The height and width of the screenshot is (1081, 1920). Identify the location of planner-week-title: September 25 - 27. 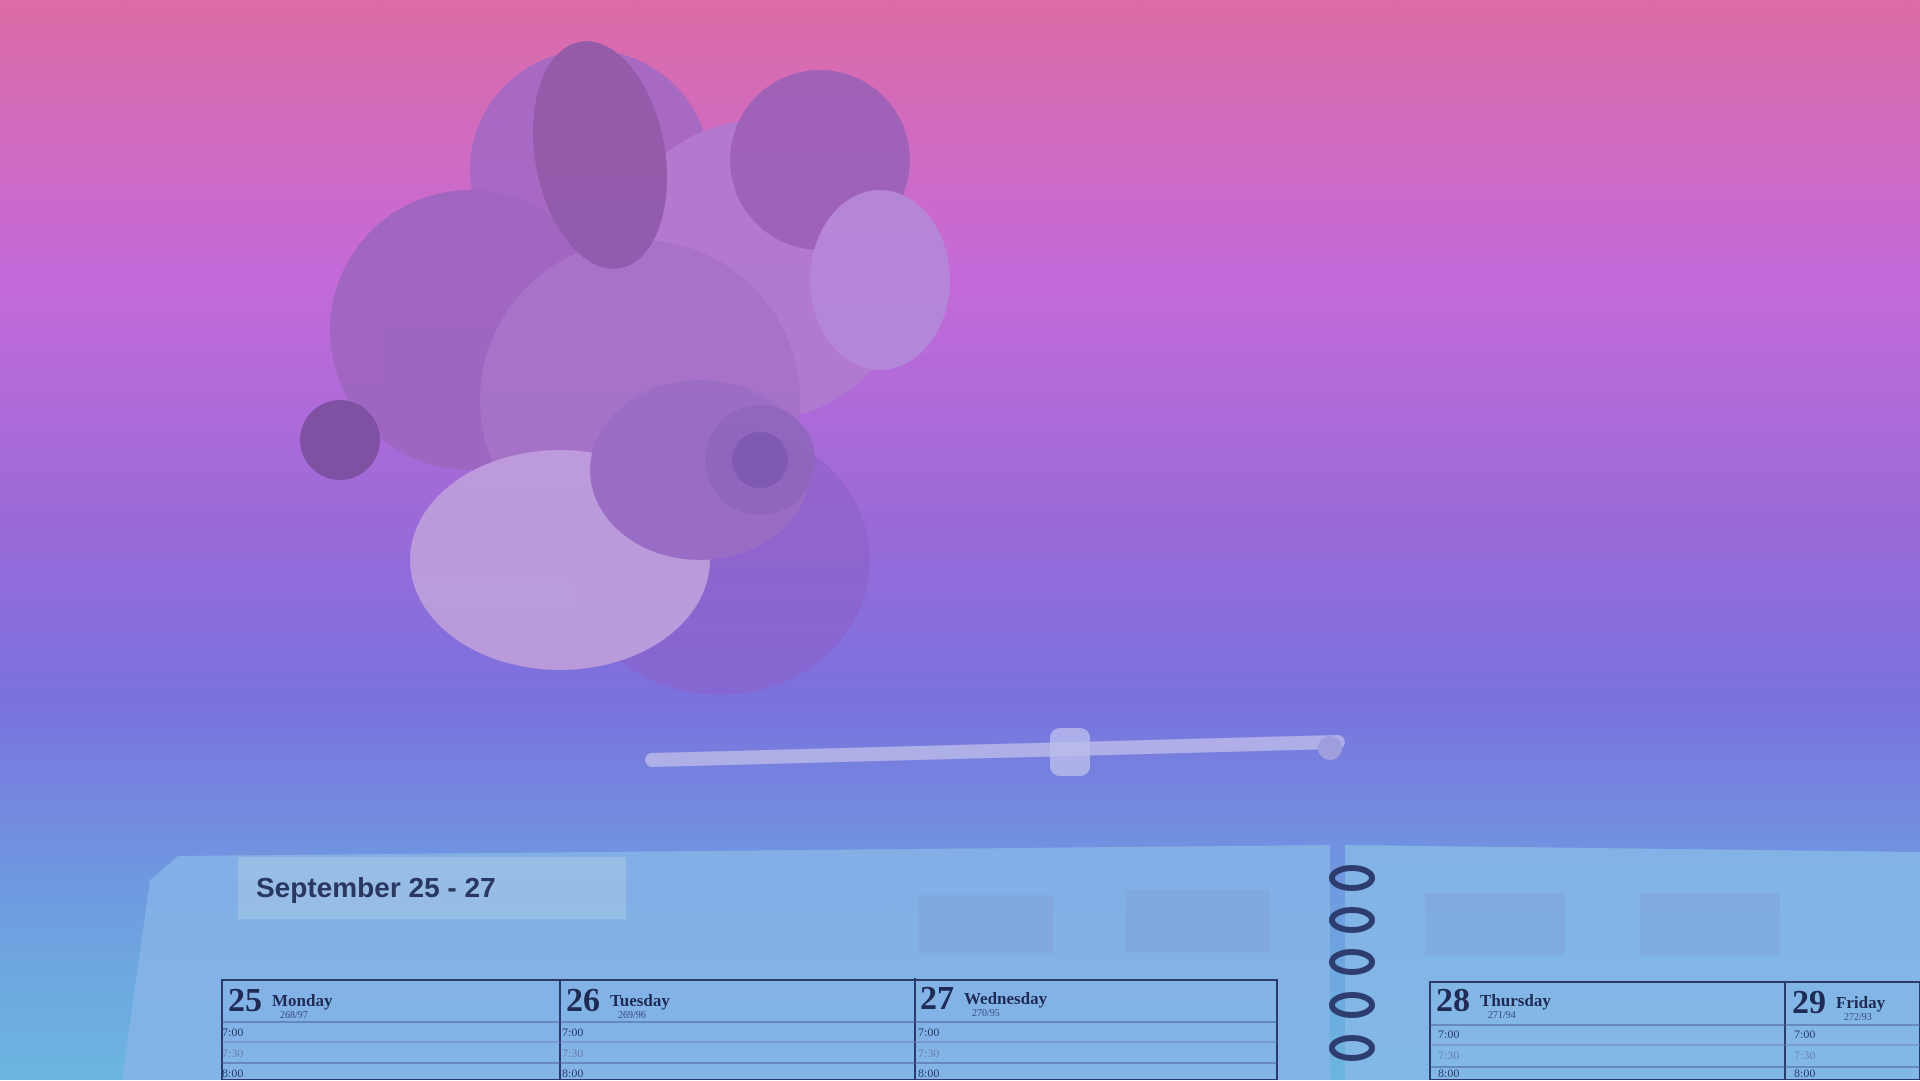
(432, 888).